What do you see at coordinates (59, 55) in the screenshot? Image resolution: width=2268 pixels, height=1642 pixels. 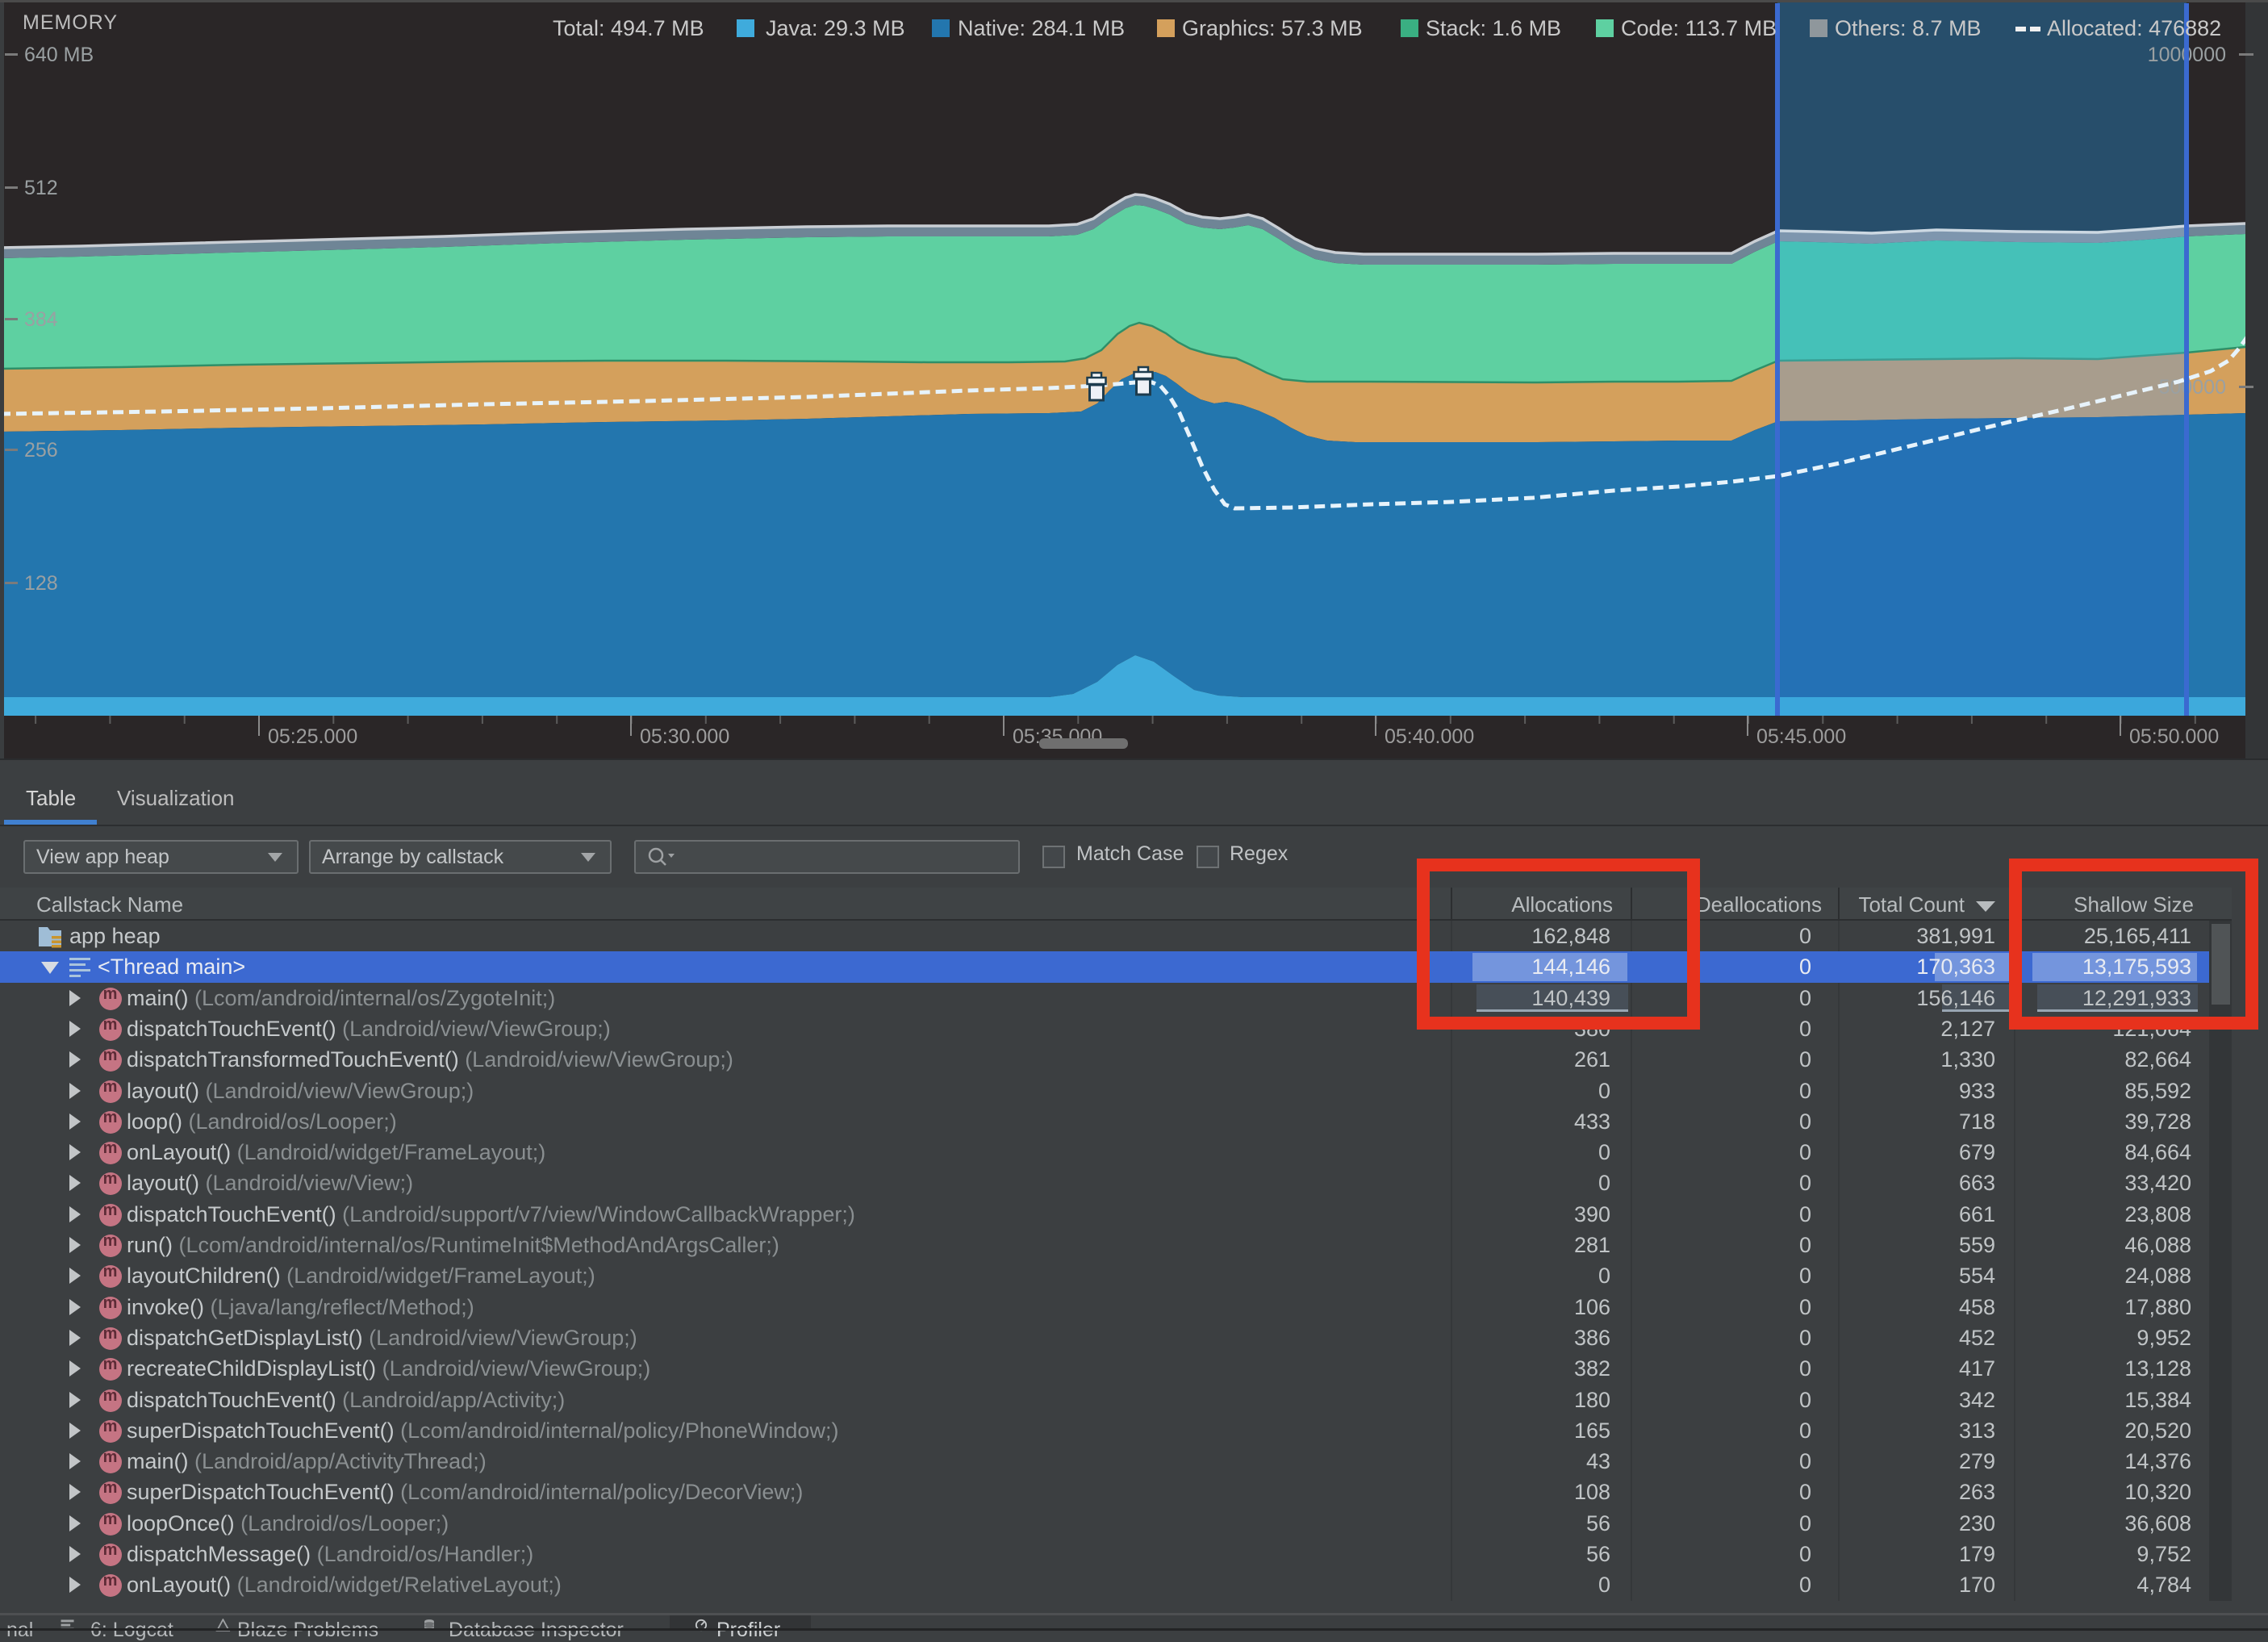 I see `svg-text: 640 MB` at bounding box center [59, 55].